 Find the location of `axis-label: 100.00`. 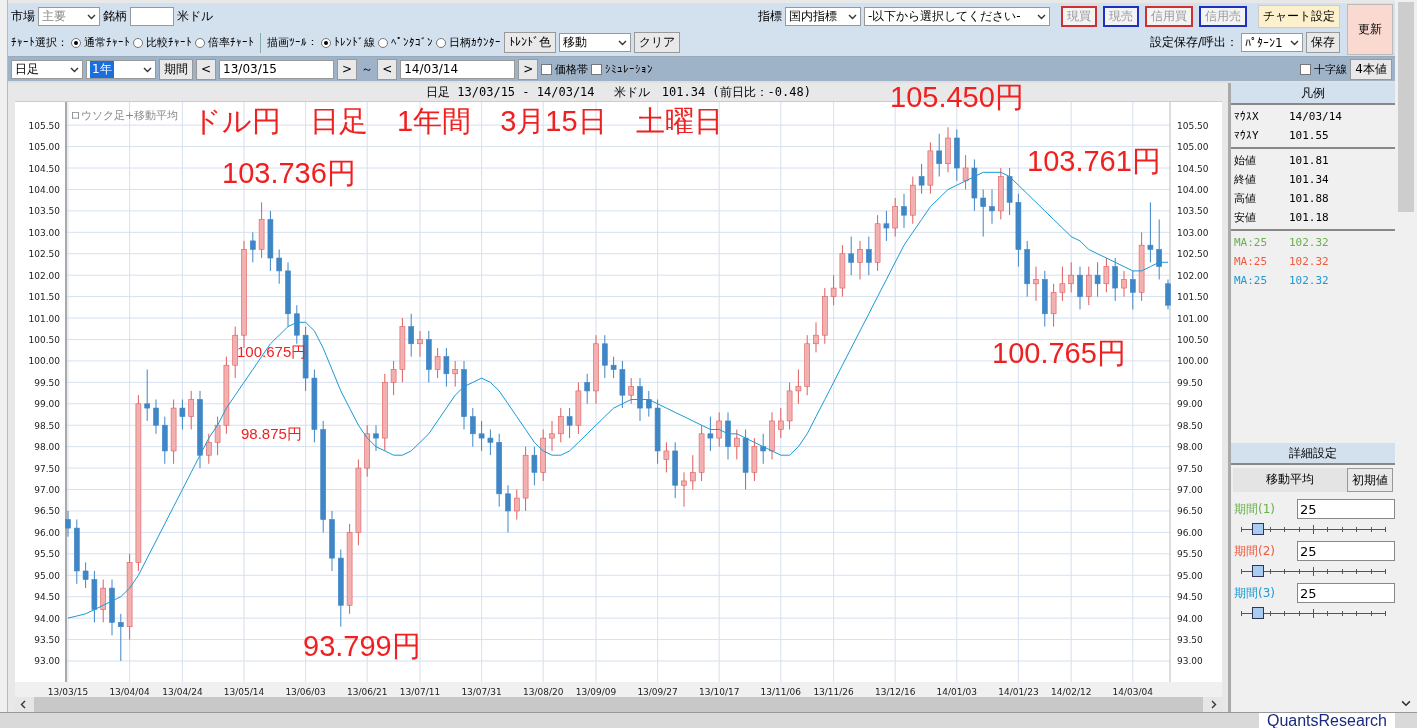

axis-label: 100.00 is located at coordinates (44, 361).